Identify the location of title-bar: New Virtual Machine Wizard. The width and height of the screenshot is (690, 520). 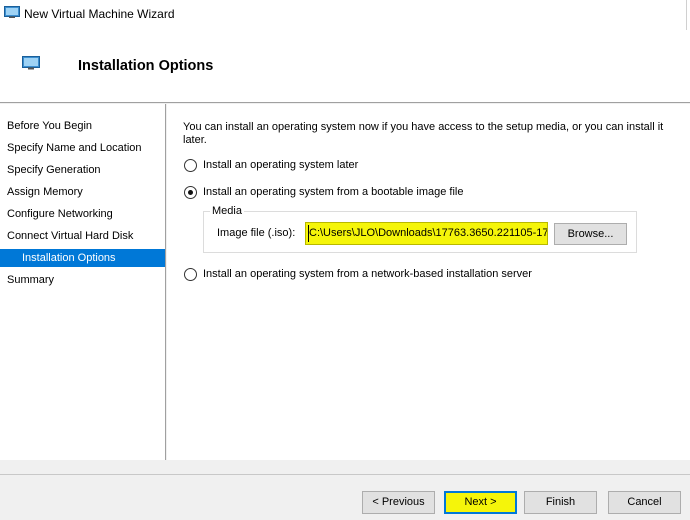
(345, 15).